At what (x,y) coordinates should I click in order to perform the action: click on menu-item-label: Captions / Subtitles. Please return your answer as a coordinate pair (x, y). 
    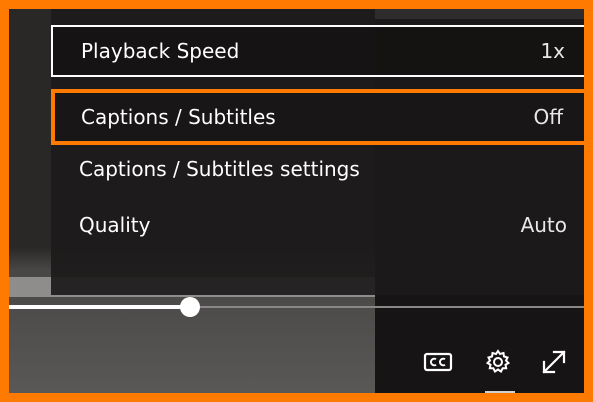
    Looking at the image, I should click on (178, 117).